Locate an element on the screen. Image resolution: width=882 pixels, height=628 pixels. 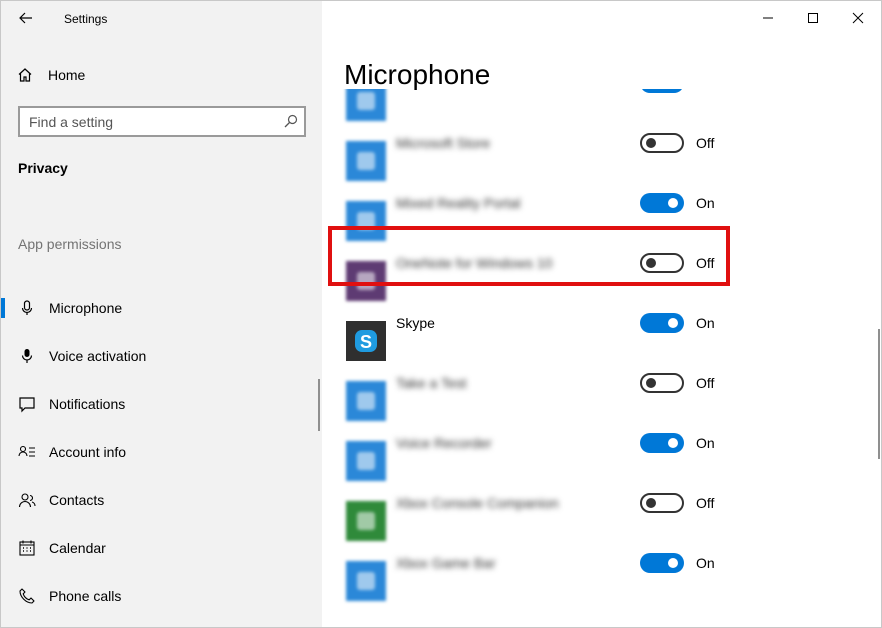
sidebar-item-phone-calls: Phone calls is located at coordinates (161, 596).